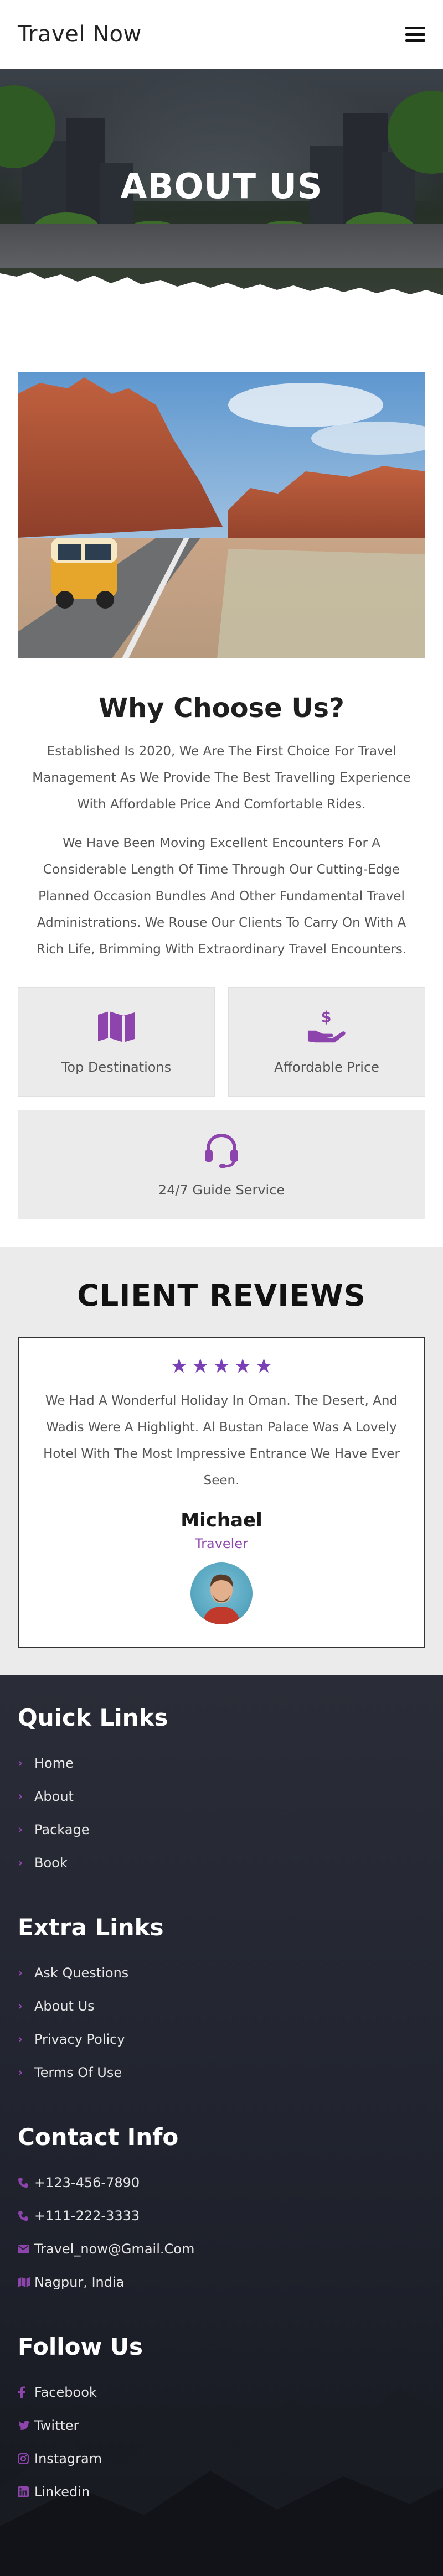 The image size is (443, 2576). Describe the element at coordinates (116, 1067) in the screenshot. I see `feature-label: Top Destinations` at that location.